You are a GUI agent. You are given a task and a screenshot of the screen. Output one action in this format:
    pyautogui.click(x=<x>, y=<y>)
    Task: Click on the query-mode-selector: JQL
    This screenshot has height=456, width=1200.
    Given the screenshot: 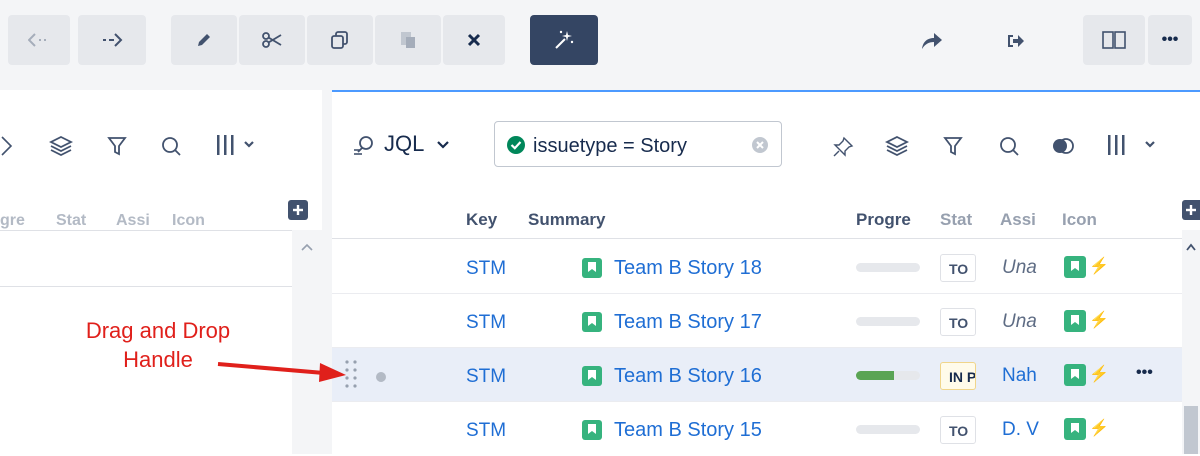 What is the action you would take?
    pyautogui.click(x=417, y=144)
    